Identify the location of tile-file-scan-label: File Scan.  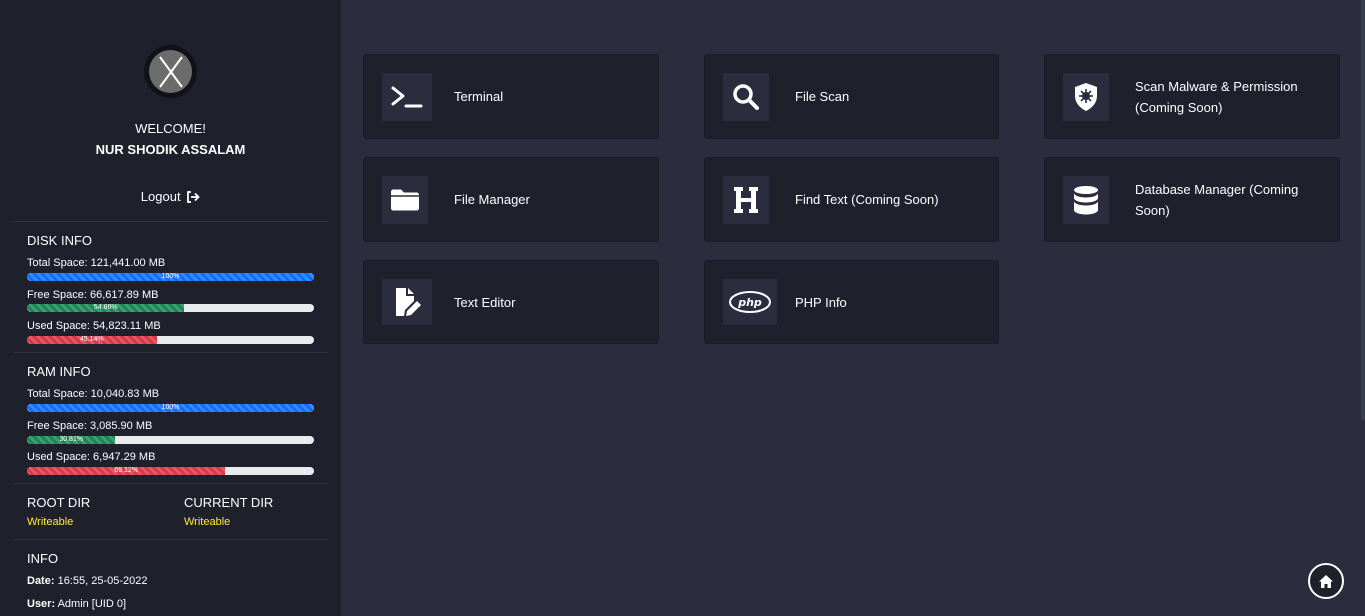
(822, 96).